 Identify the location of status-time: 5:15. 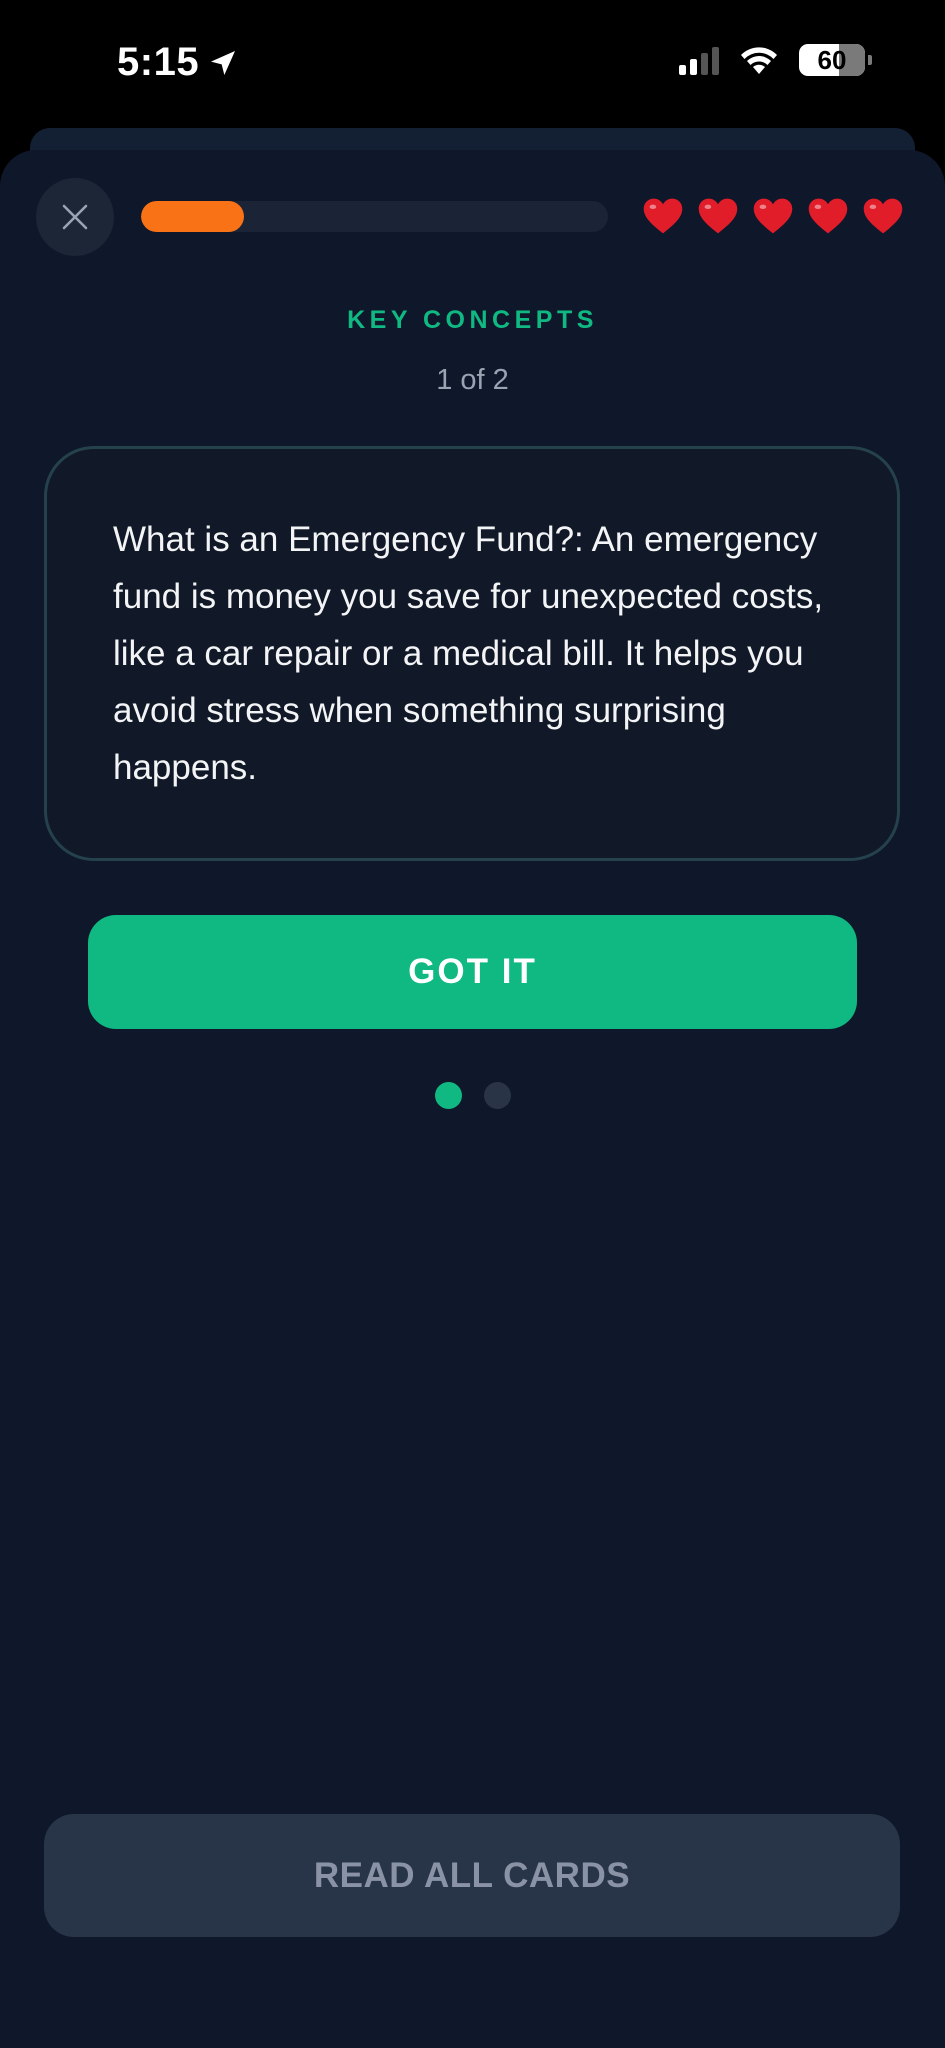
(178, 62).